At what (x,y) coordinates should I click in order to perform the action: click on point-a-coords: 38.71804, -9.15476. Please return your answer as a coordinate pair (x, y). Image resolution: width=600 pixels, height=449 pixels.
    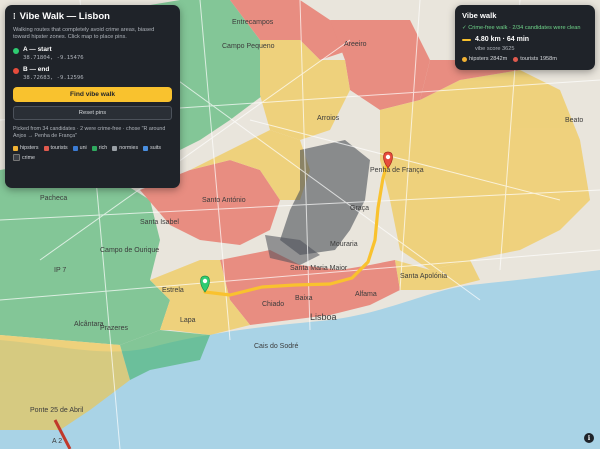
    Looking at the image, I should click on (53, 58).